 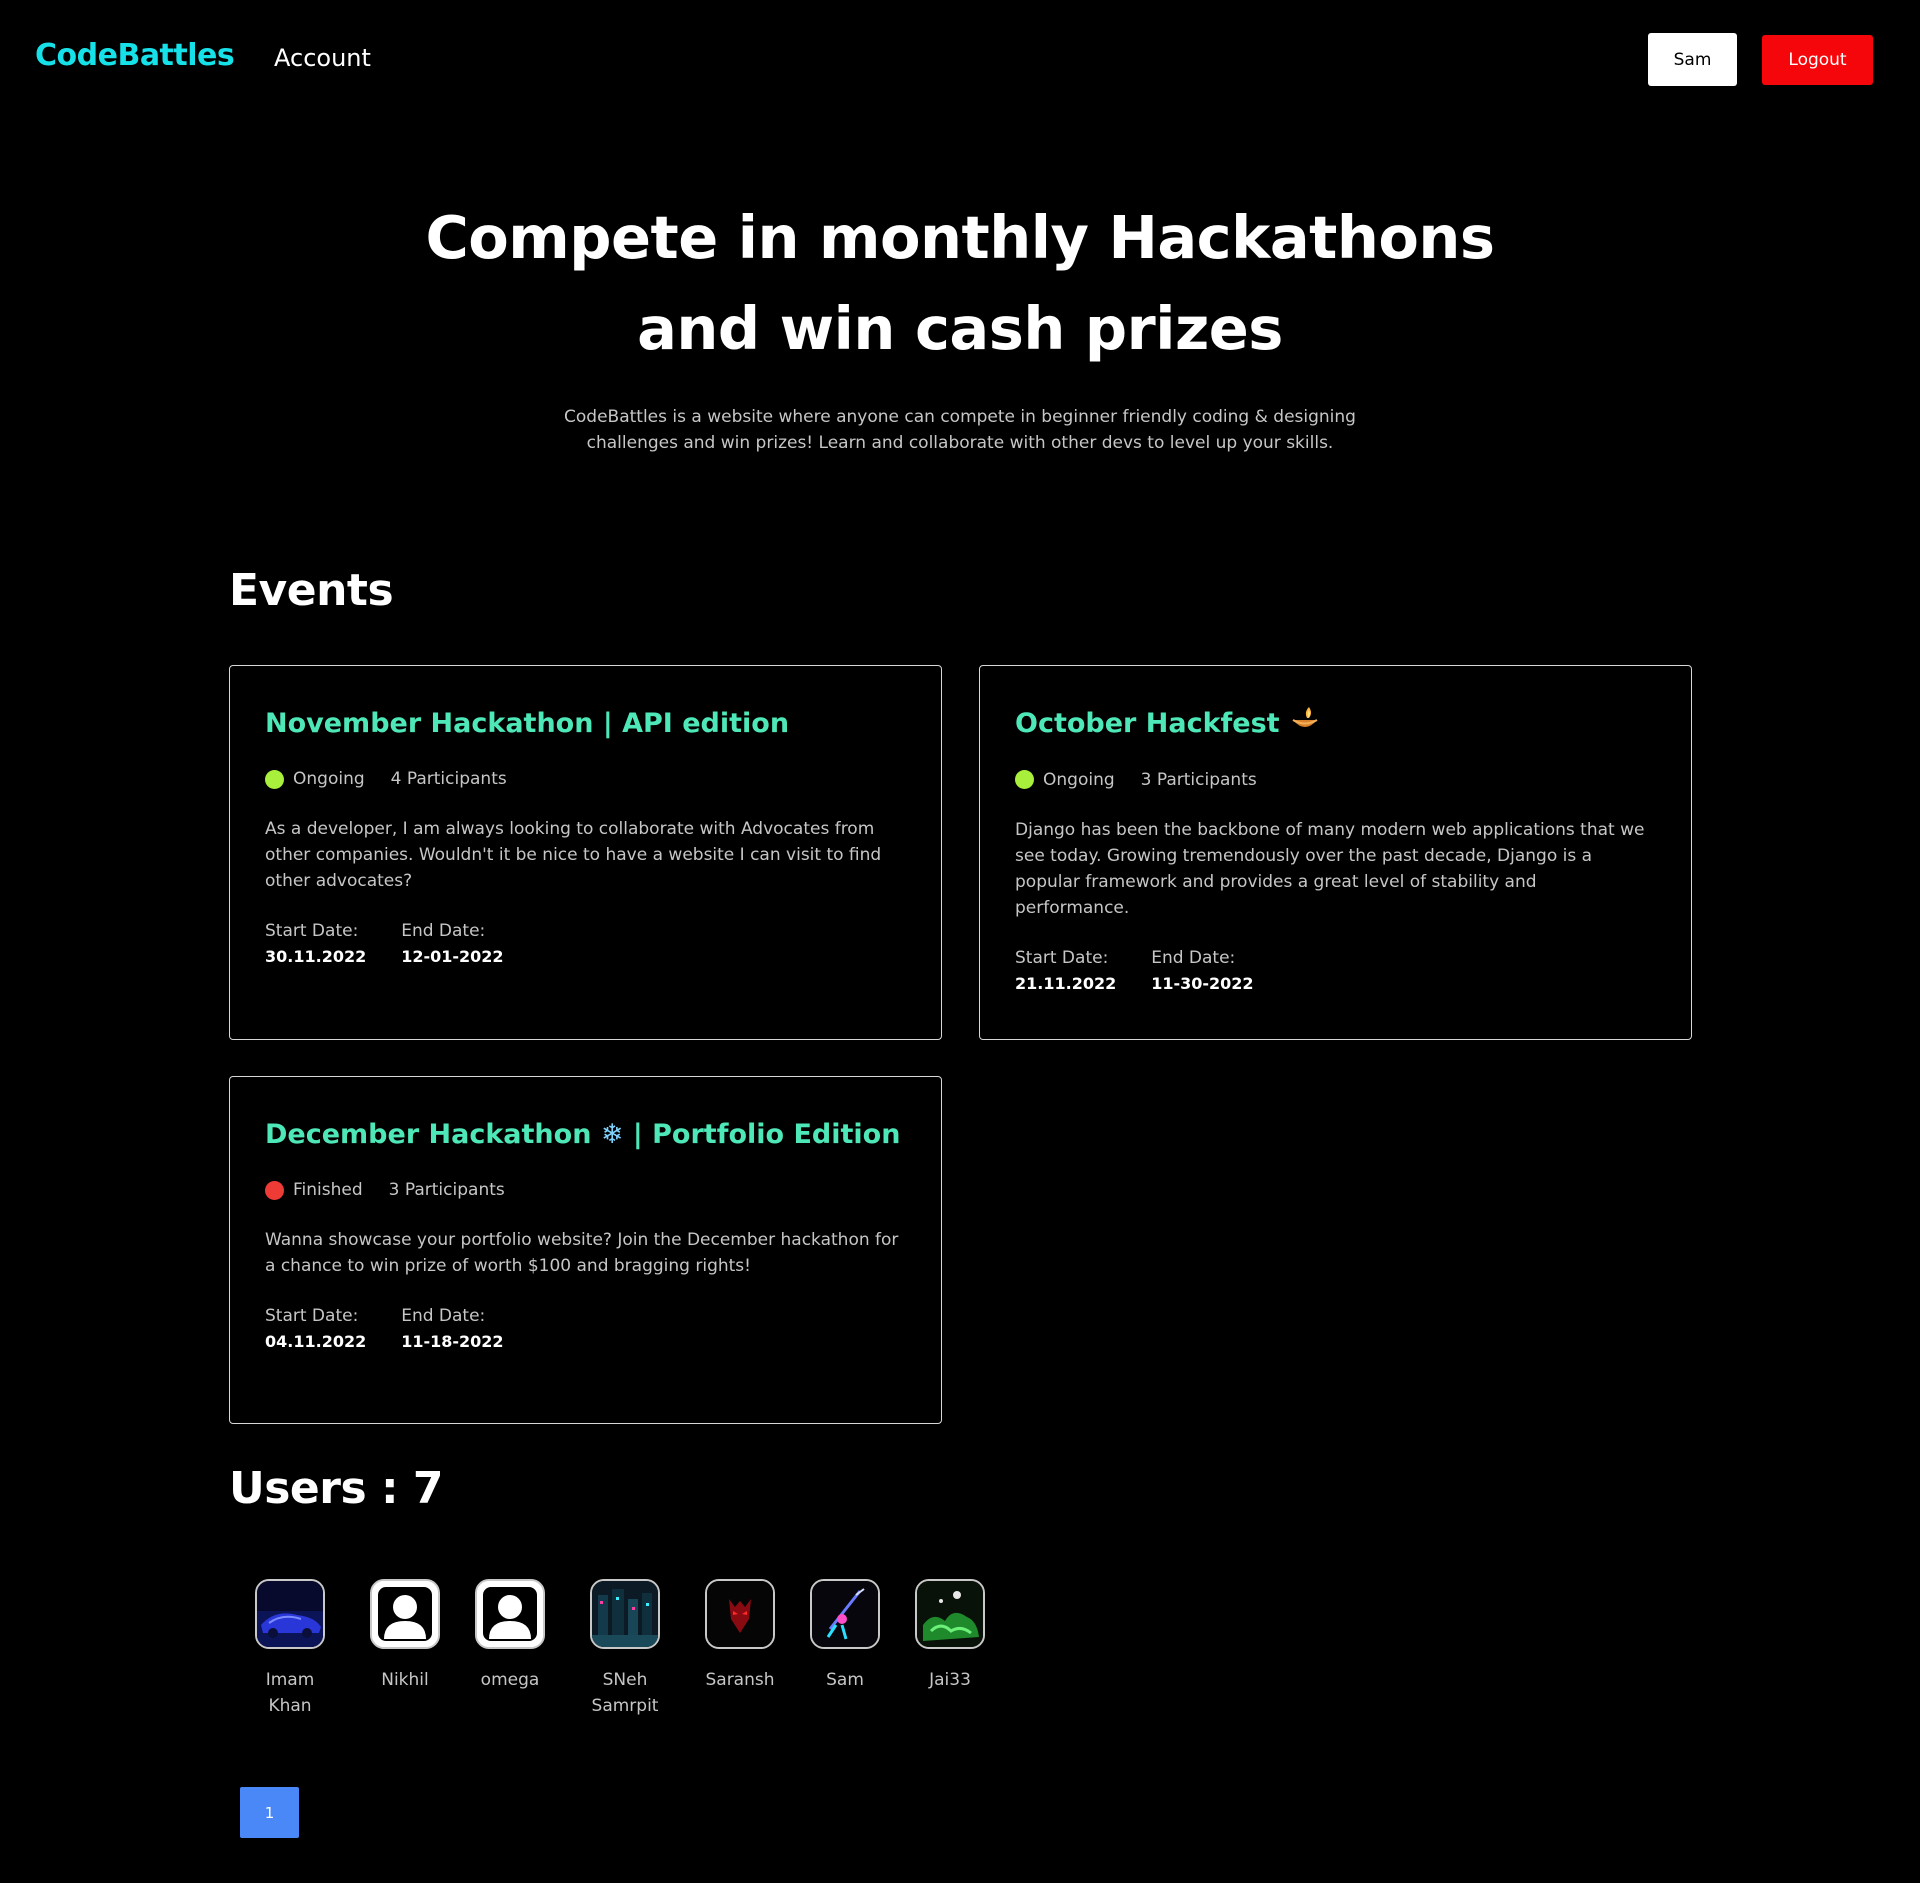 I want to click on anime-sword-photo-icon, so click(x=845, y=1614).